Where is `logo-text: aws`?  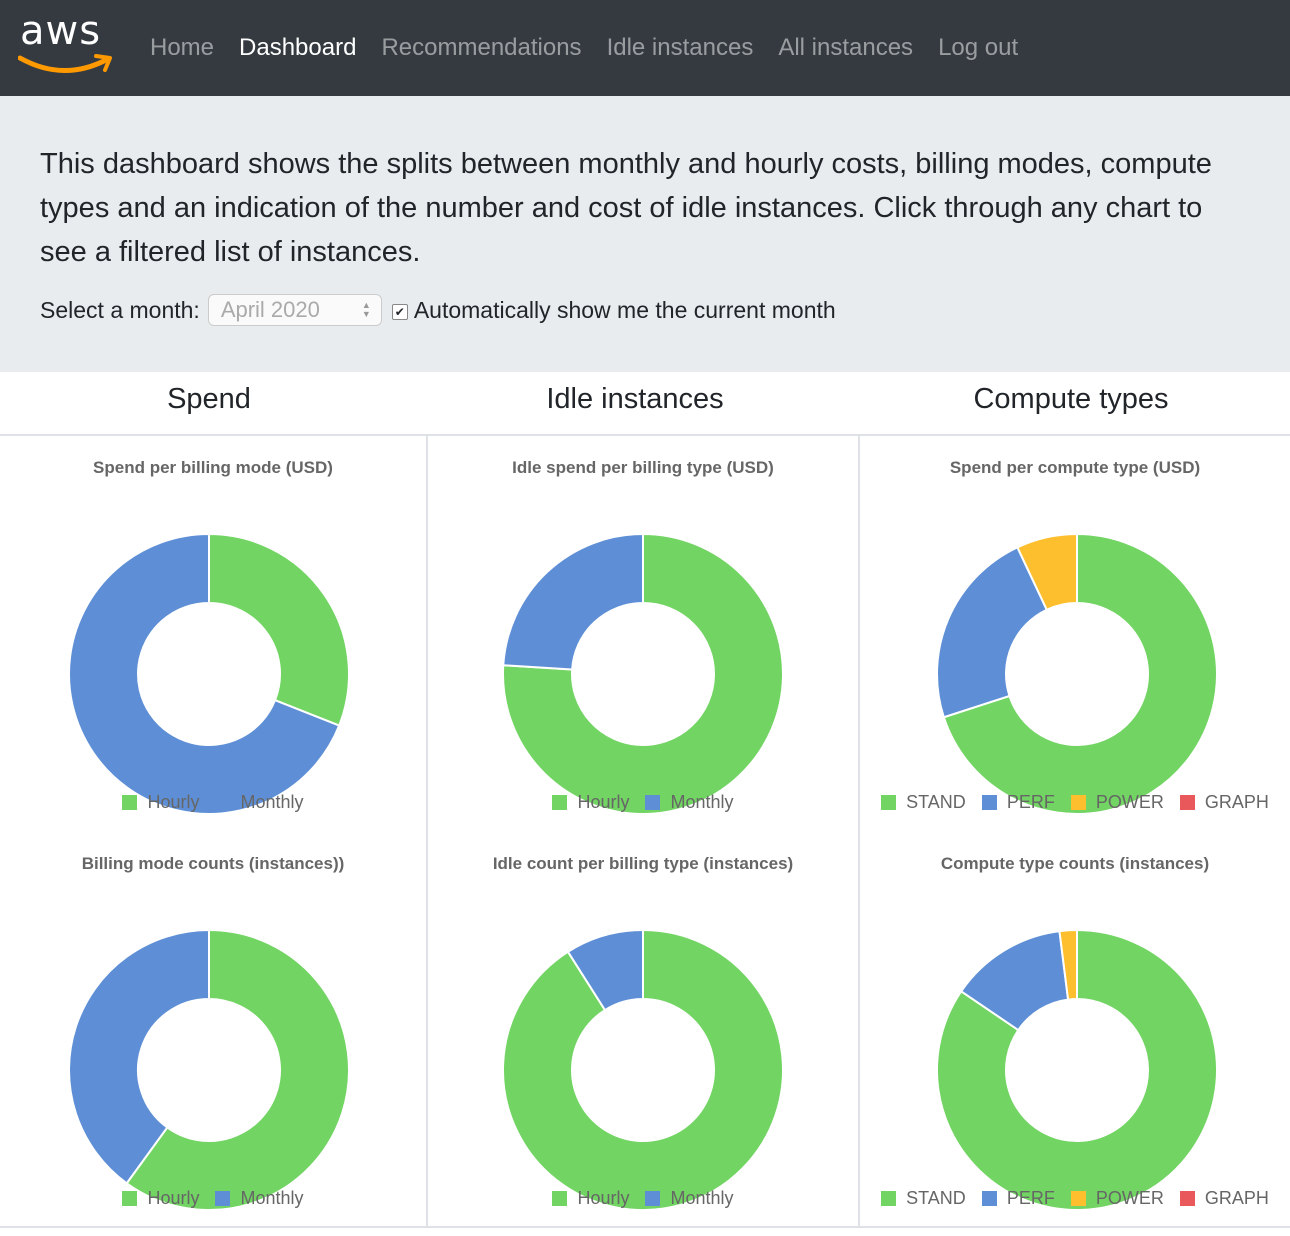 logo-text: aws is located at coordinates (61, 31).